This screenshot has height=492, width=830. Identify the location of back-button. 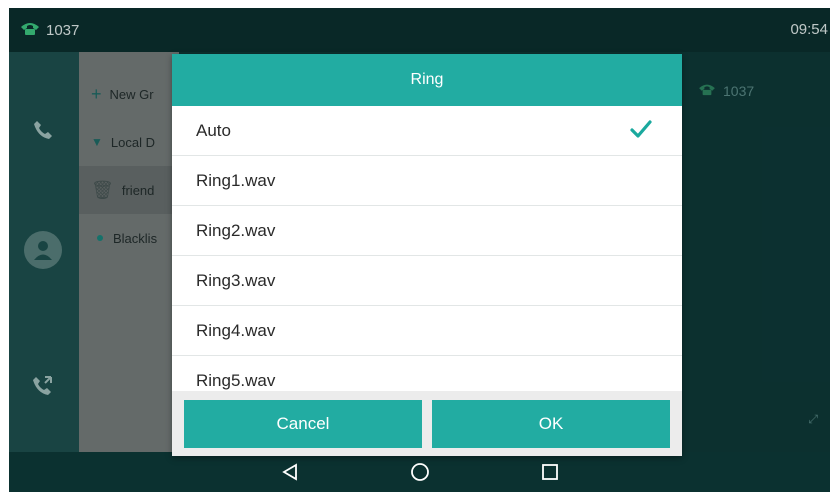
(290, 472).